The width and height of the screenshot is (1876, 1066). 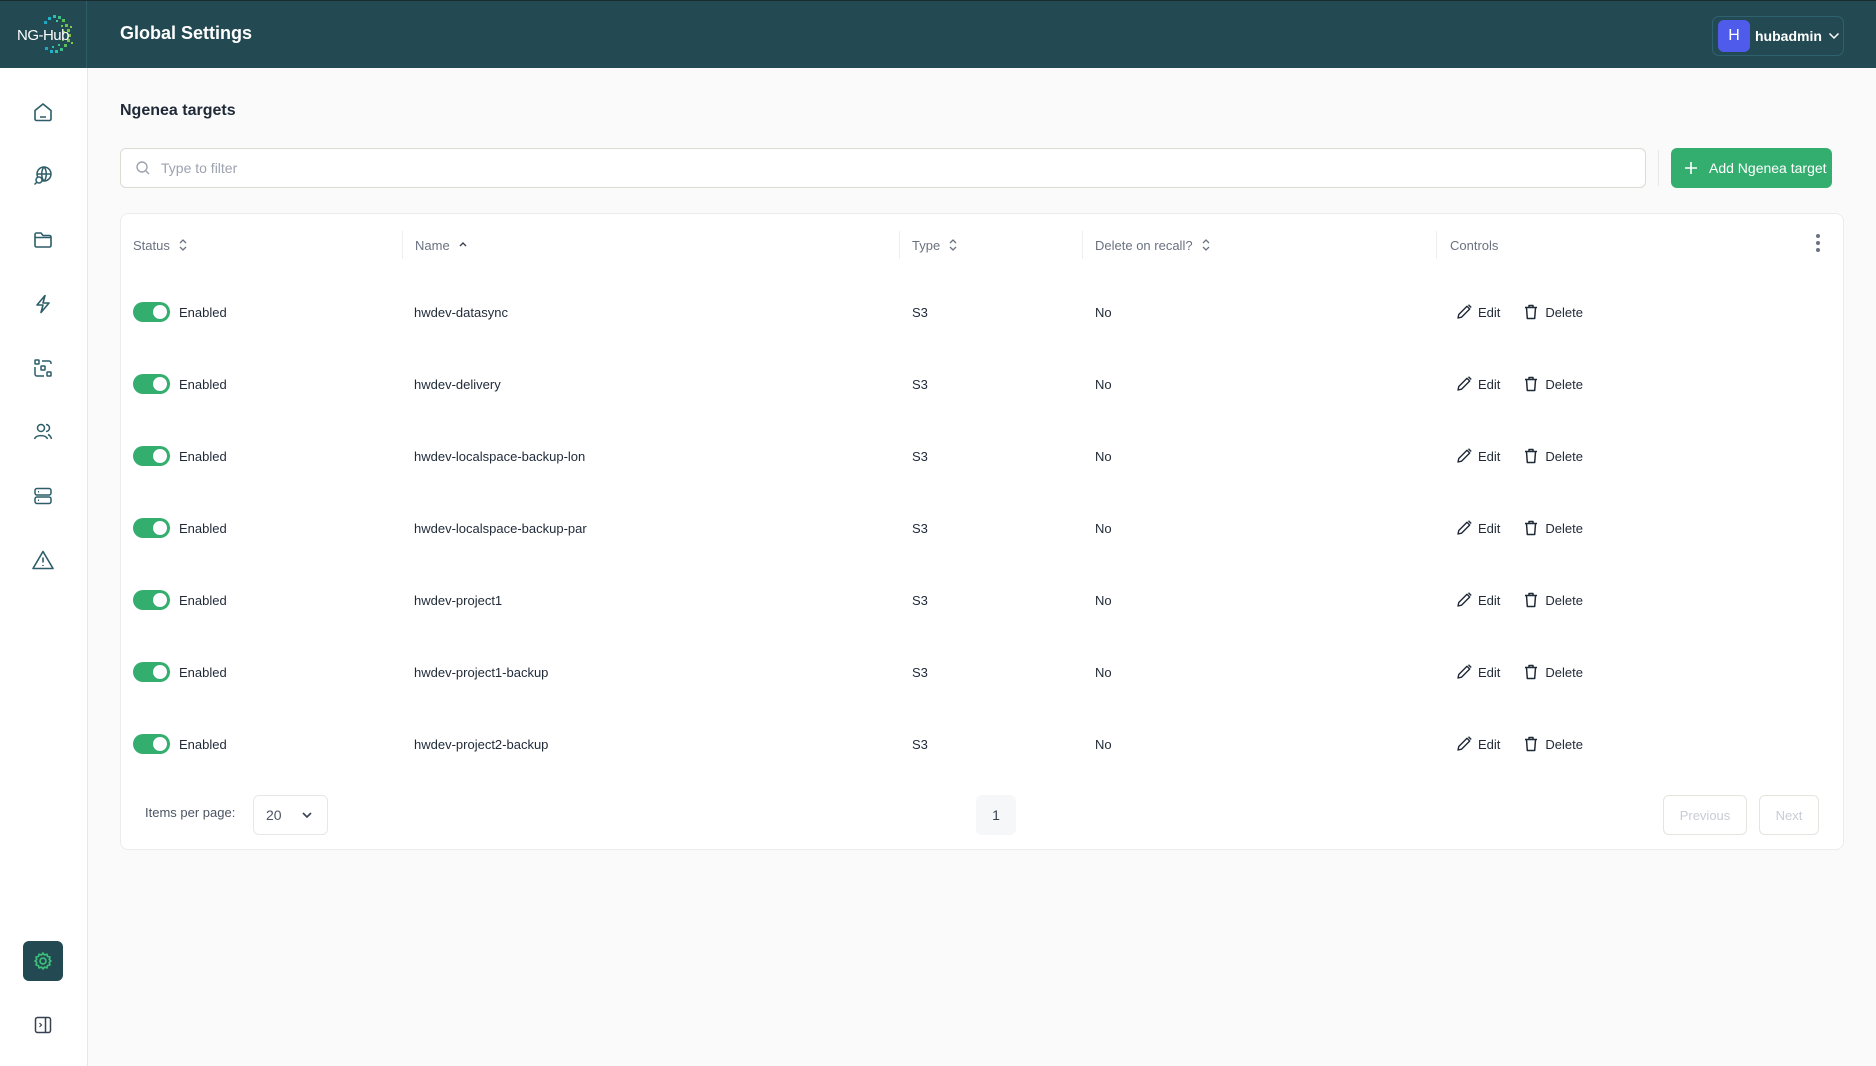 I want to click on logo-text: NG-Hub, so click(x=43, y=35).